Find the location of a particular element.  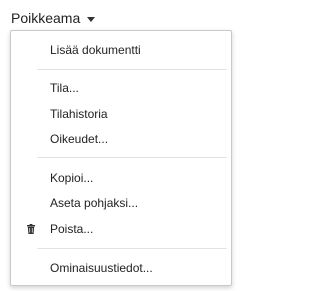

poikkeama-dropdown-button: Poikkeama is located at coordinates (53, 18).